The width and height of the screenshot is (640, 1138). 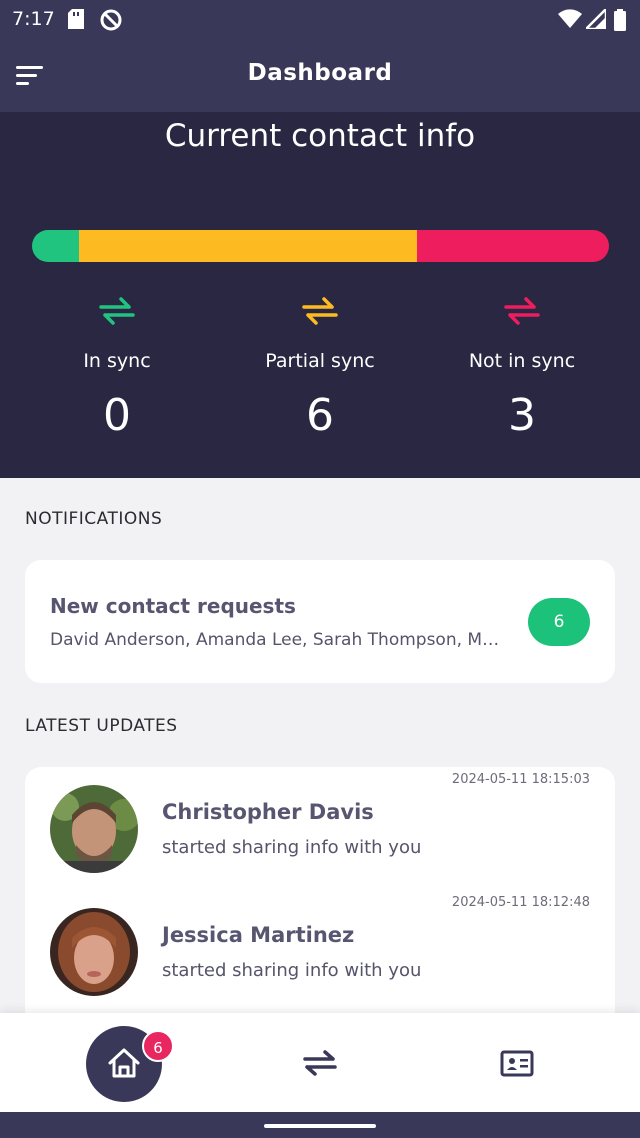 What do you see at coordinates (320, 361) in the screenshot?
I see `stat-label: Partial sync` at bounding box center [320, 361].